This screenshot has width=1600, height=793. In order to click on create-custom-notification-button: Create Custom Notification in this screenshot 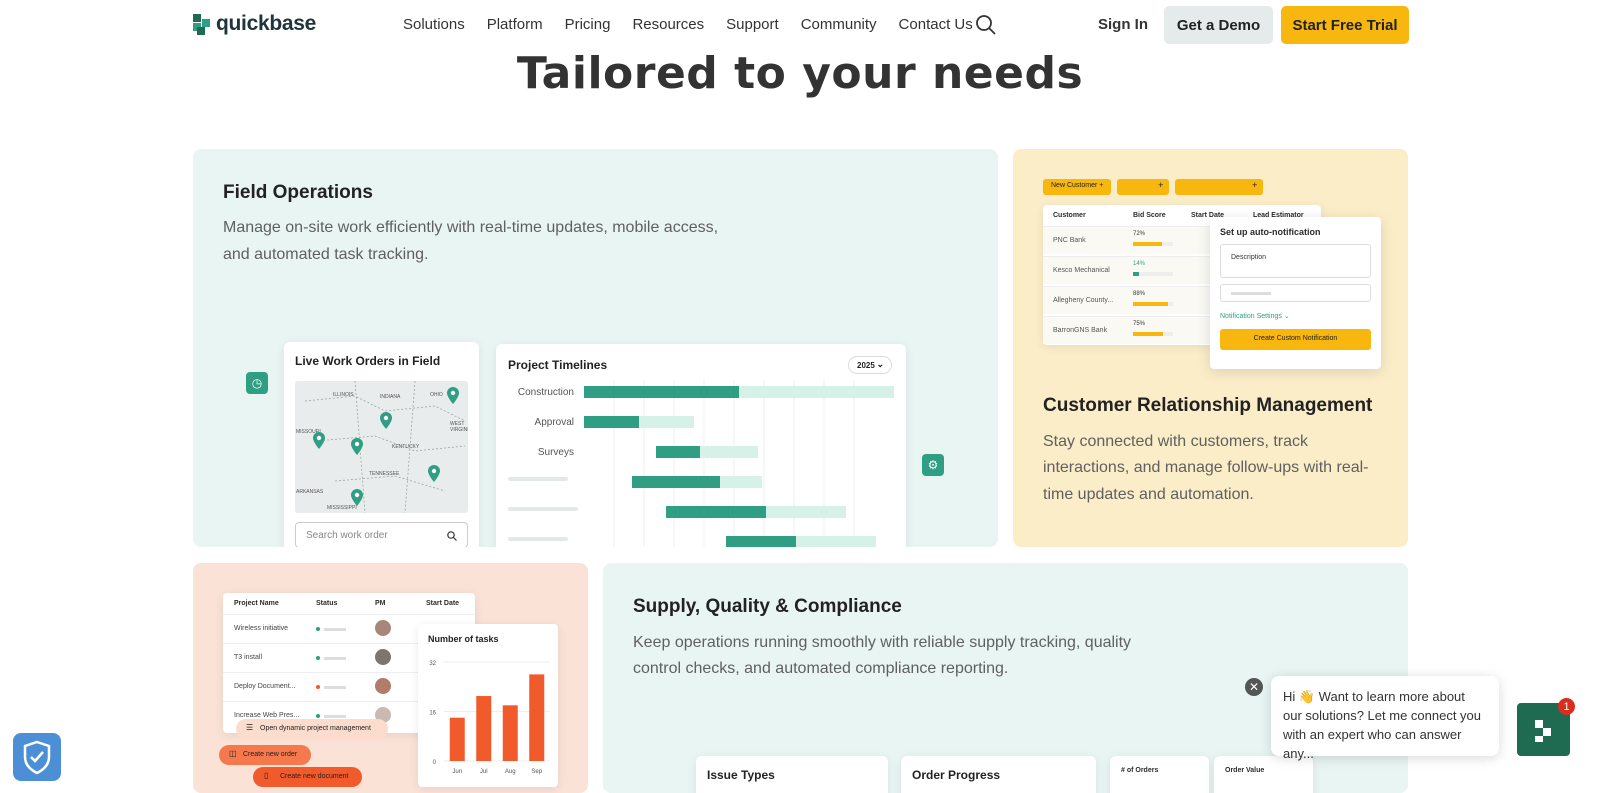, I will do `click(1295, 339)`.